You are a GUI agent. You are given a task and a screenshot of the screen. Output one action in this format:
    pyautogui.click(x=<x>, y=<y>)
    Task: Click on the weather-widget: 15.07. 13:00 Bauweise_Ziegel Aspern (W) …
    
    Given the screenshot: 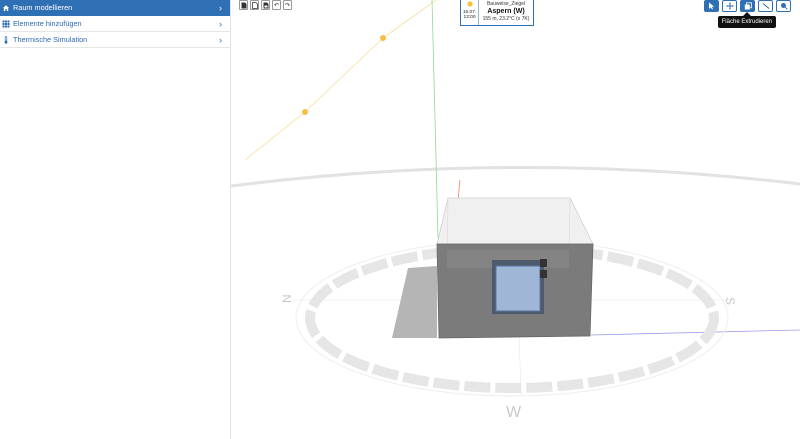 What is the action you would take?
    pyautogui.click(x=497, y=13)
    